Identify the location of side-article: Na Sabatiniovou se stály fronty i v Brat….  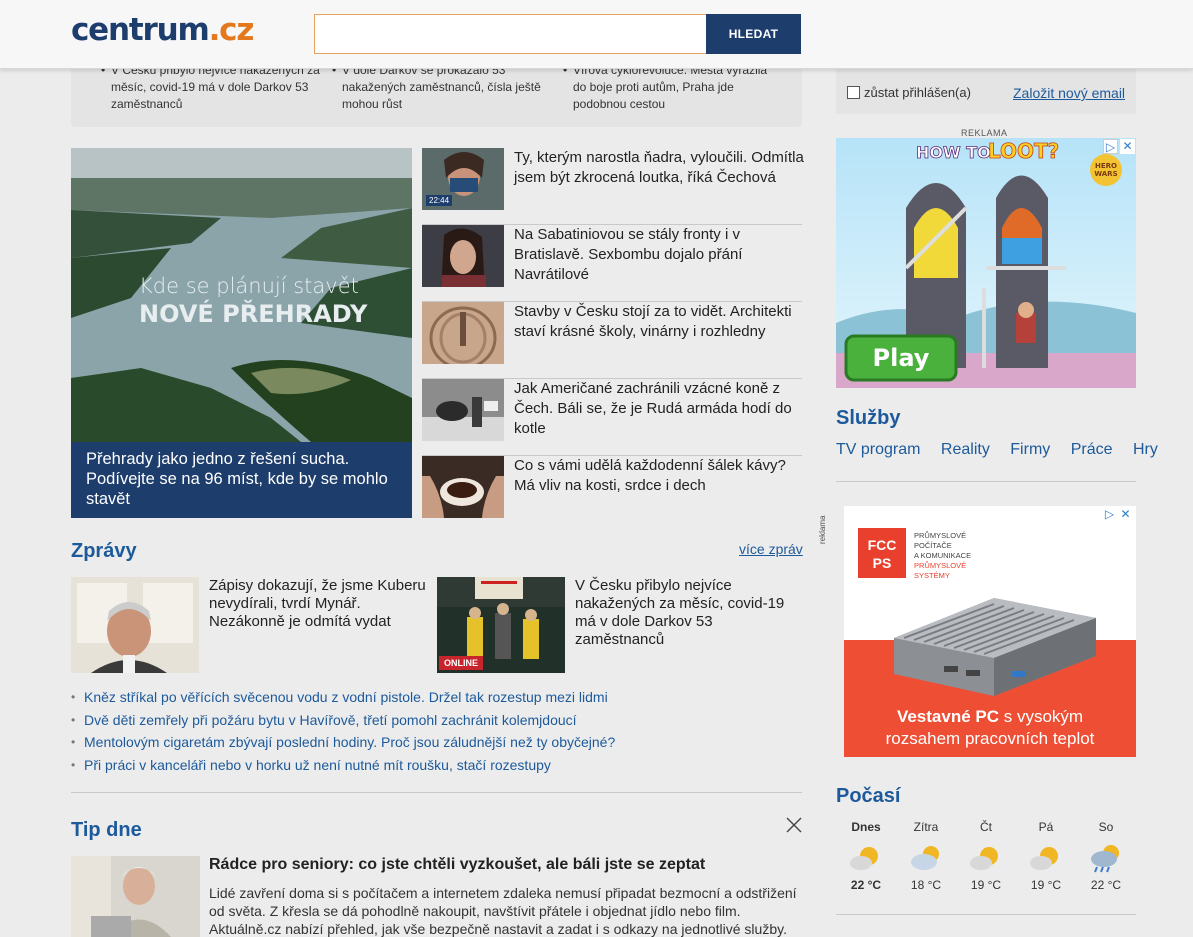
(612, 263).